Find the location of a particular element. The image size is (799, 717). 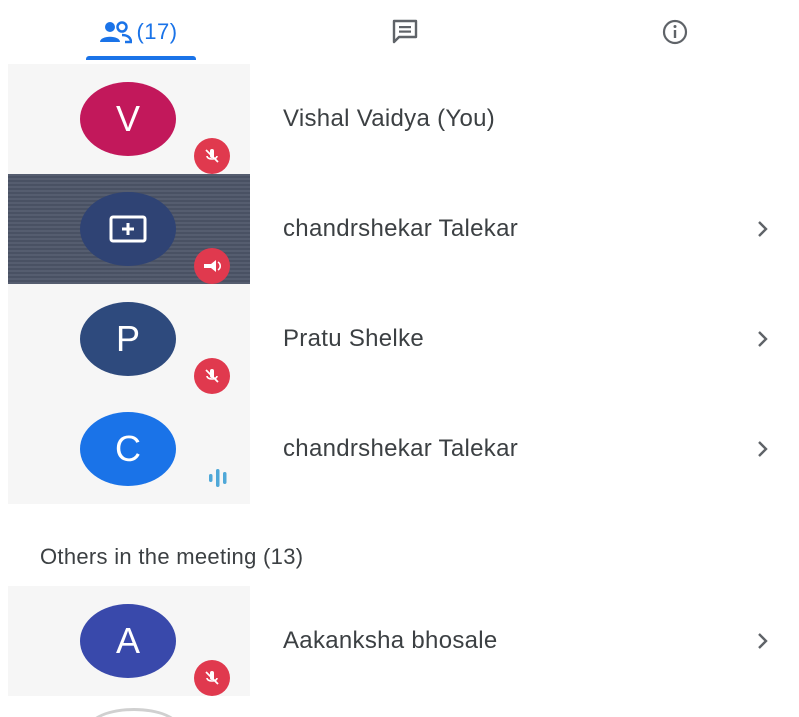

avatar-initial: A is located at coordinates (127, 640).